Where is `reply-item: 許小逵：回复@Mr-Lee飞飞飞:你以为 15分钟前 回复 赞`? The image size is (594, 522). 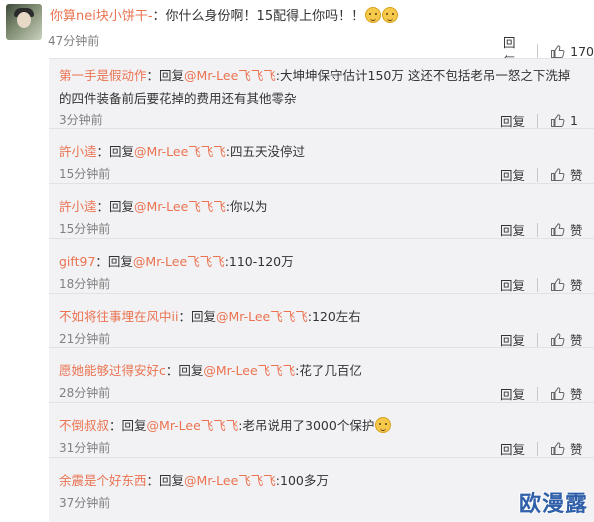
reply-item: 許小逵：回复@Mr-Lee飞飞飞:你以为 15分钟前 回复 赞 is located at coordinates (321, 211).